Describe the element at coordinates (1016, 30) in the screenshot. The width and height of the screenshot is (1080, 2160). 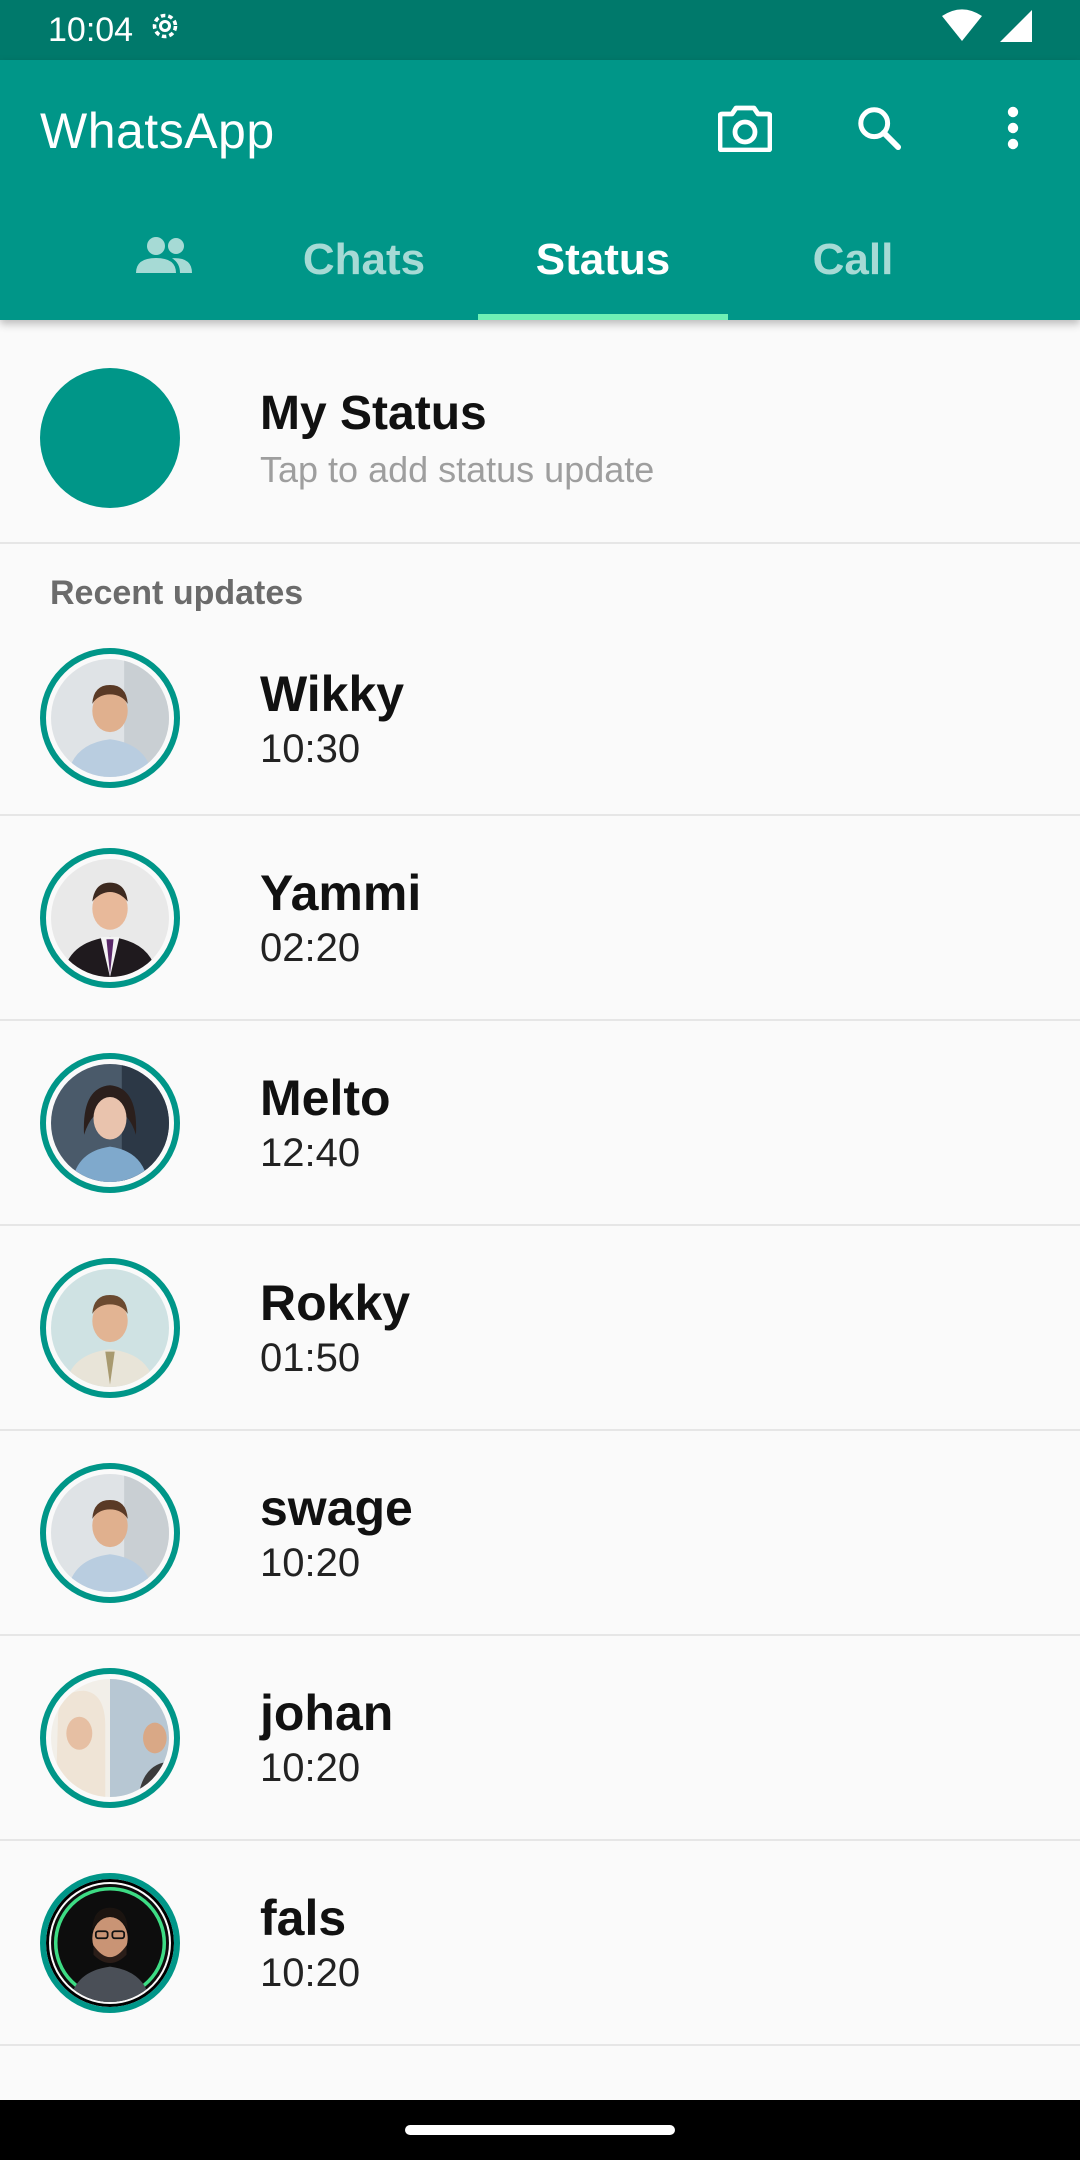
I see `cell-signal-icon` at that location.